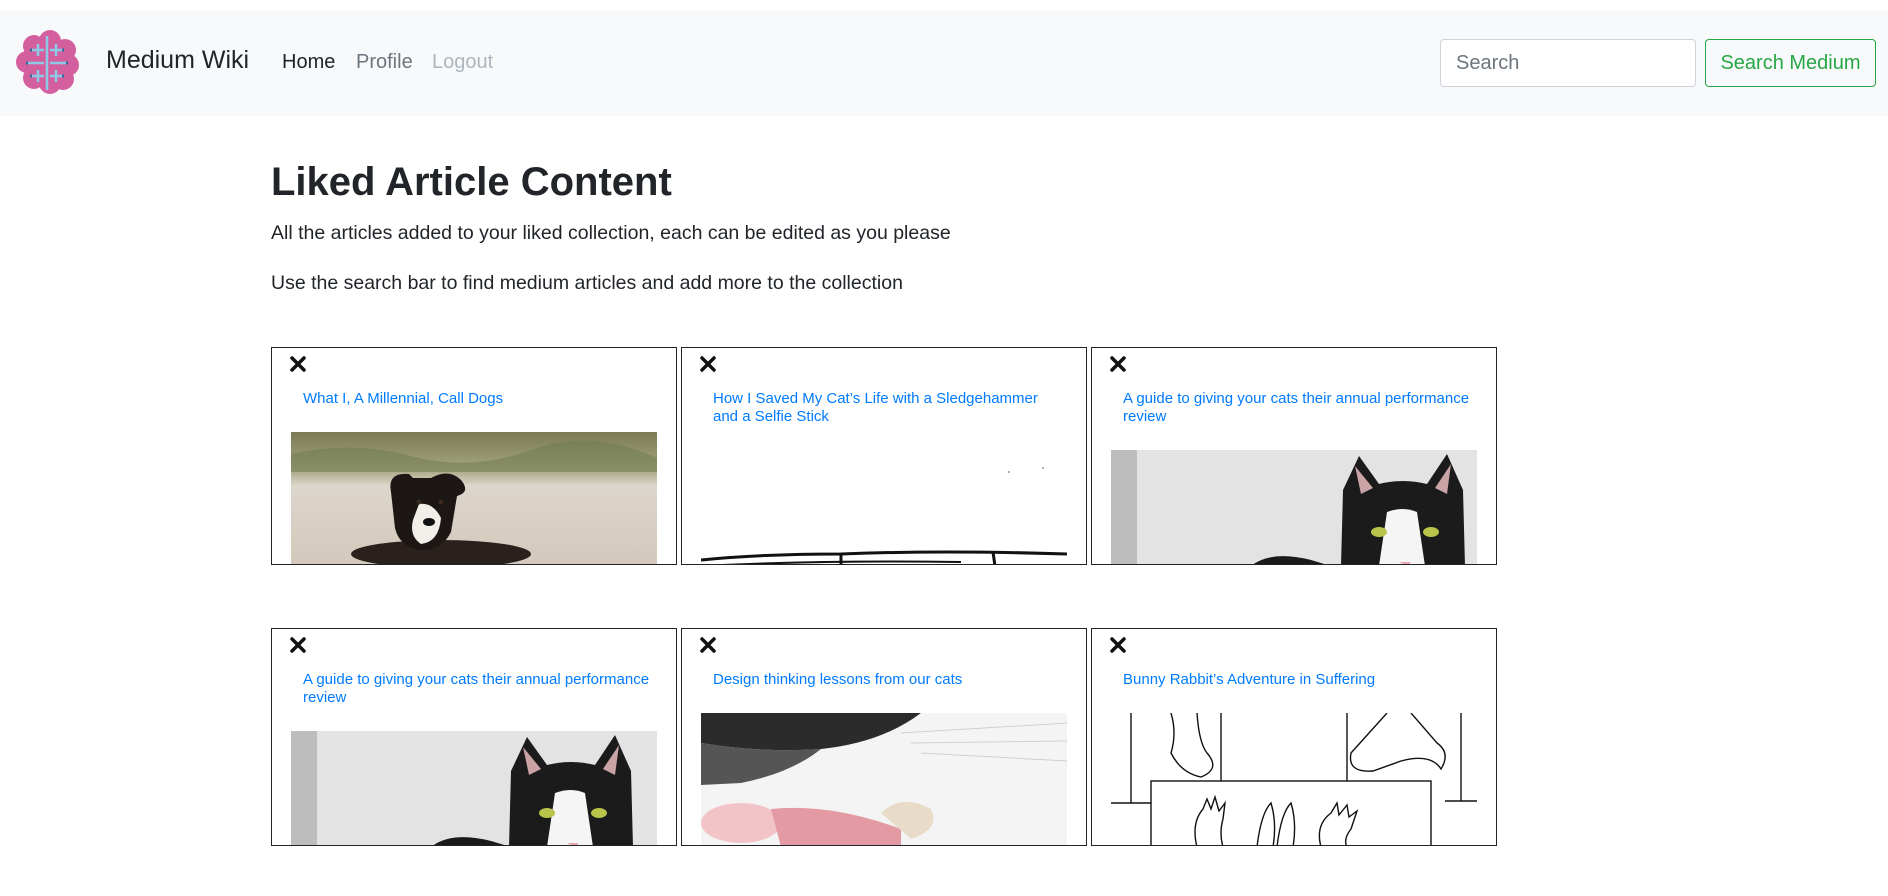 This screenshot has height=896, width=1888. What do you see at coordinates (478, 399) in the screenshot?
I see `article-title-link: What I, A Millennial, Call Dogs` at bounding box center [478, 399].